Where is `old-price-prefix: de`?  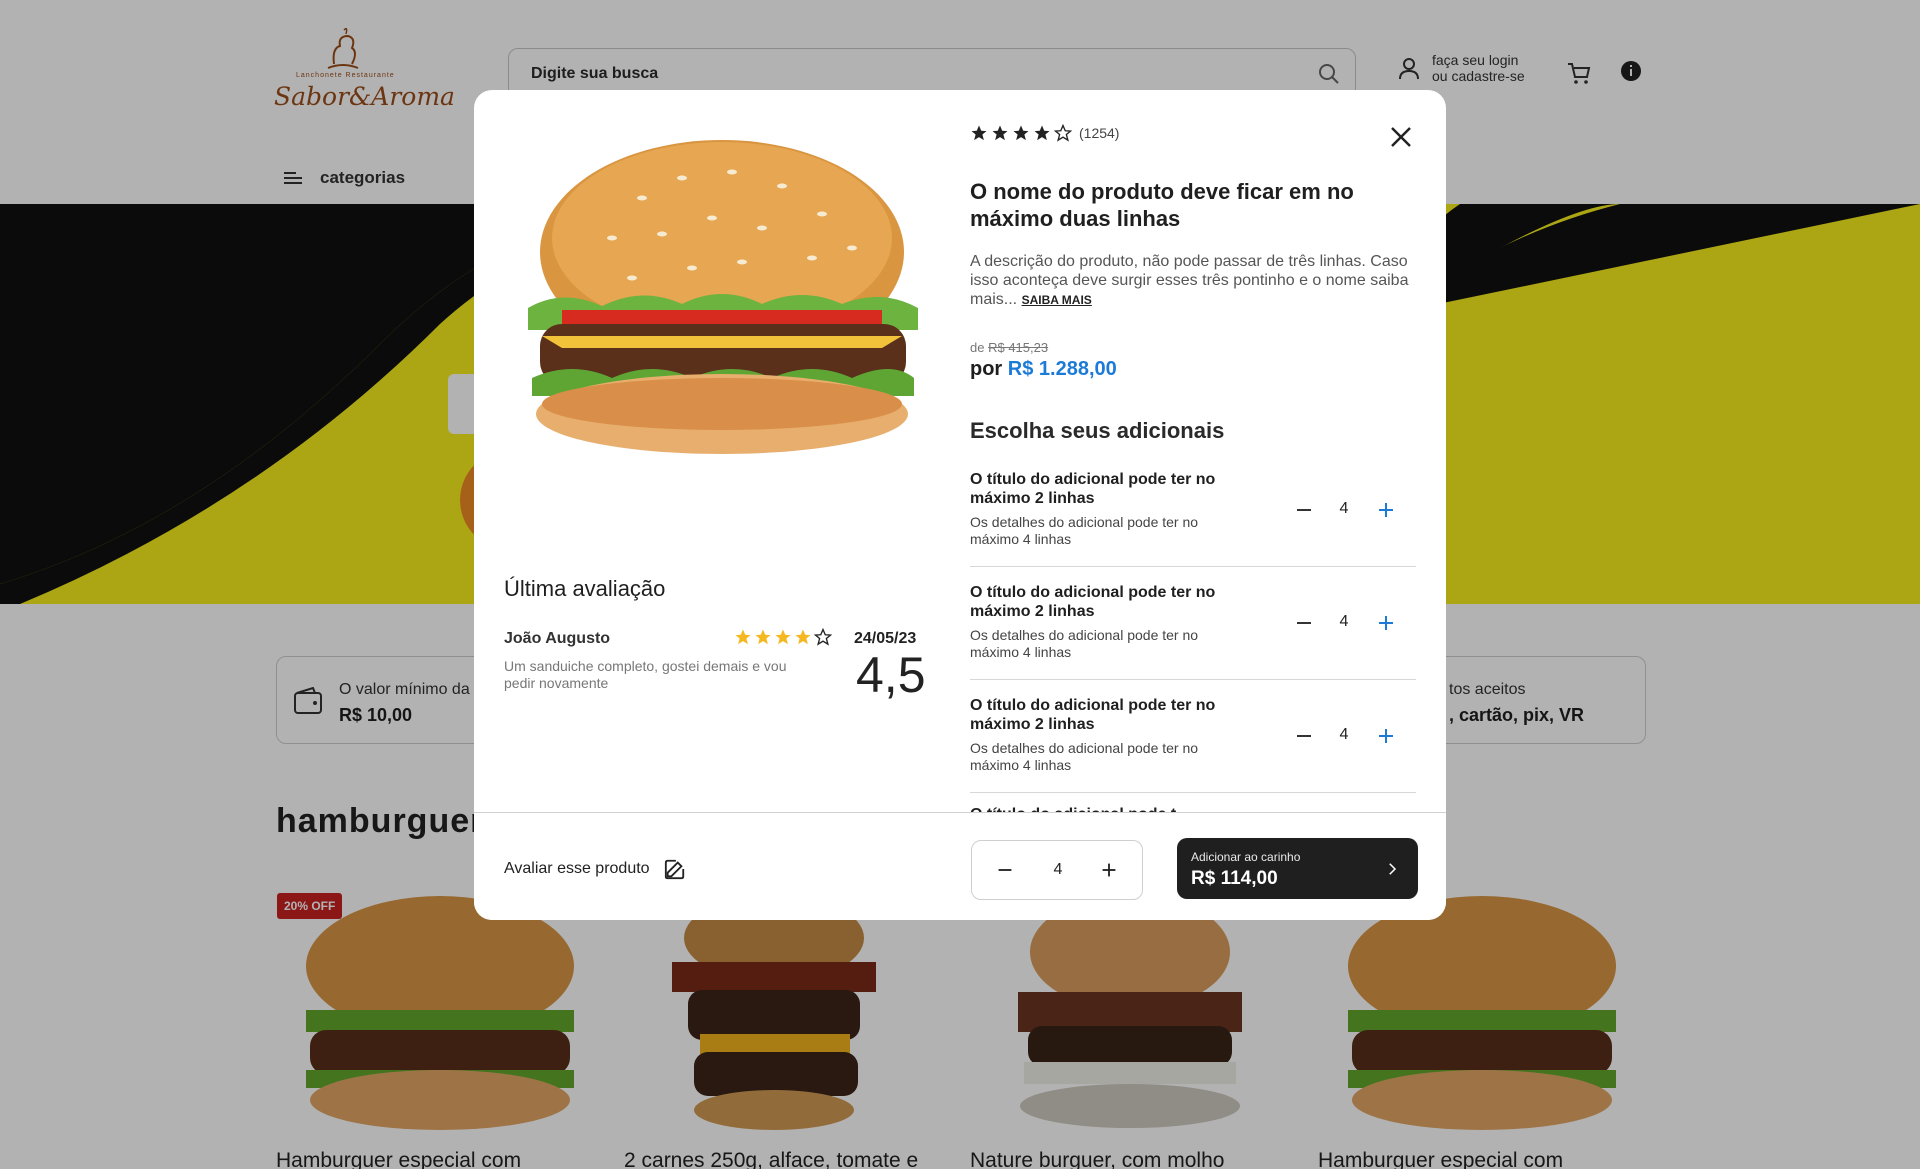 old-price-prefix: de is located at coordinates (977, 347).